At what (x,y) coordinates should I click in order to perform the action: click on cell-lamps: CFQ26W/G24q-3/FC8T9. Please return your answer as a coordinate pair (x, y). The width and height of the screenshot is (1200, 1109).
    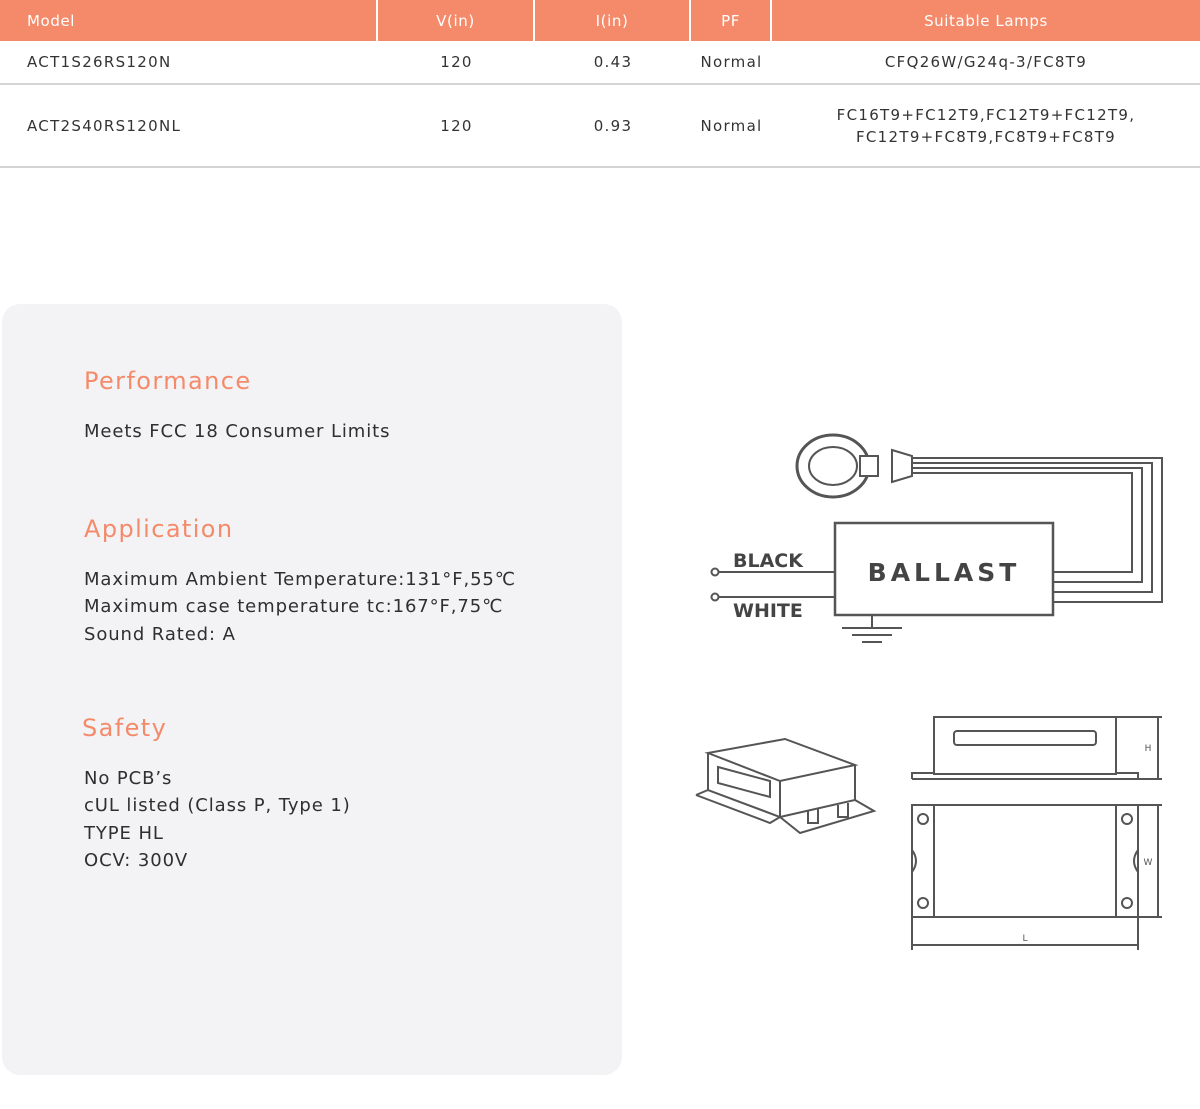
    Looking at the image, I should click on (986, 63).